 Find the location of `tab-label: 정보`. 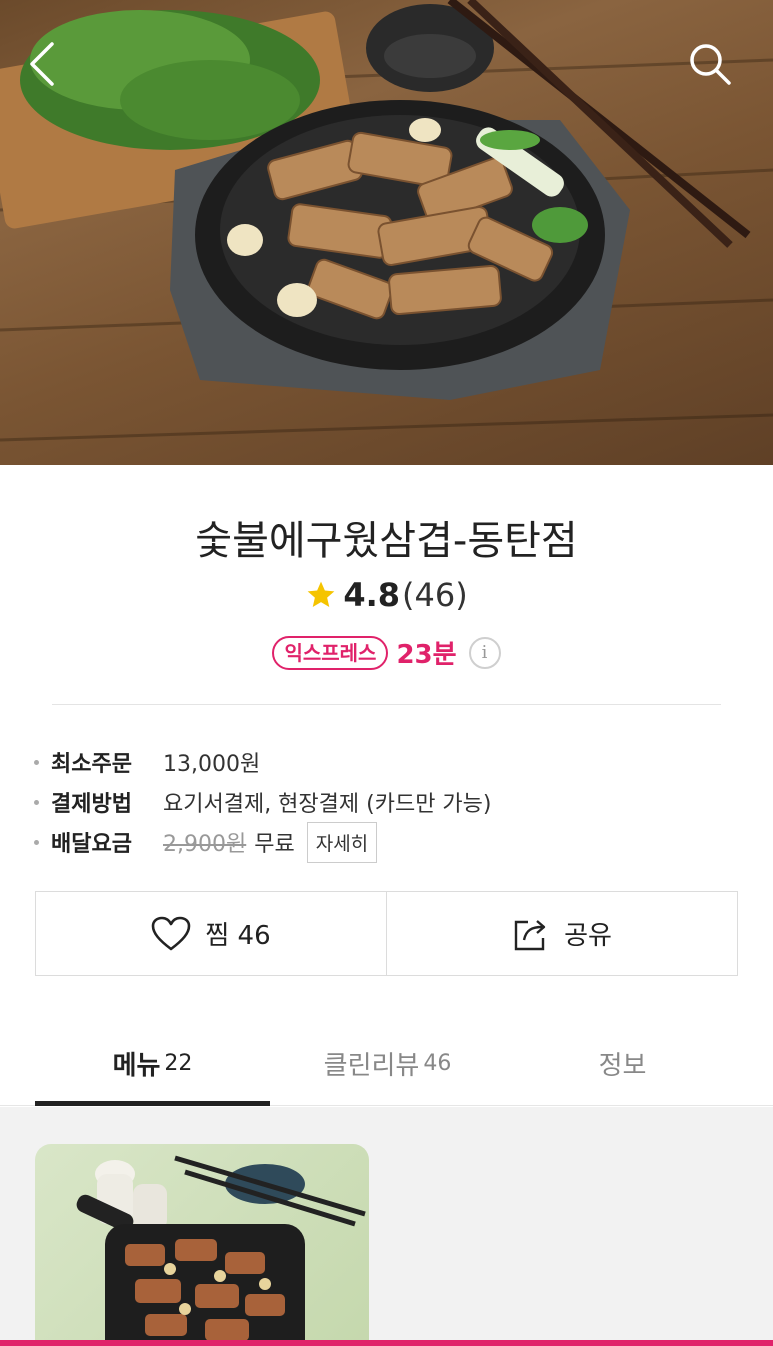

tab-label: 정보 is located at coordinates (622, 1066).